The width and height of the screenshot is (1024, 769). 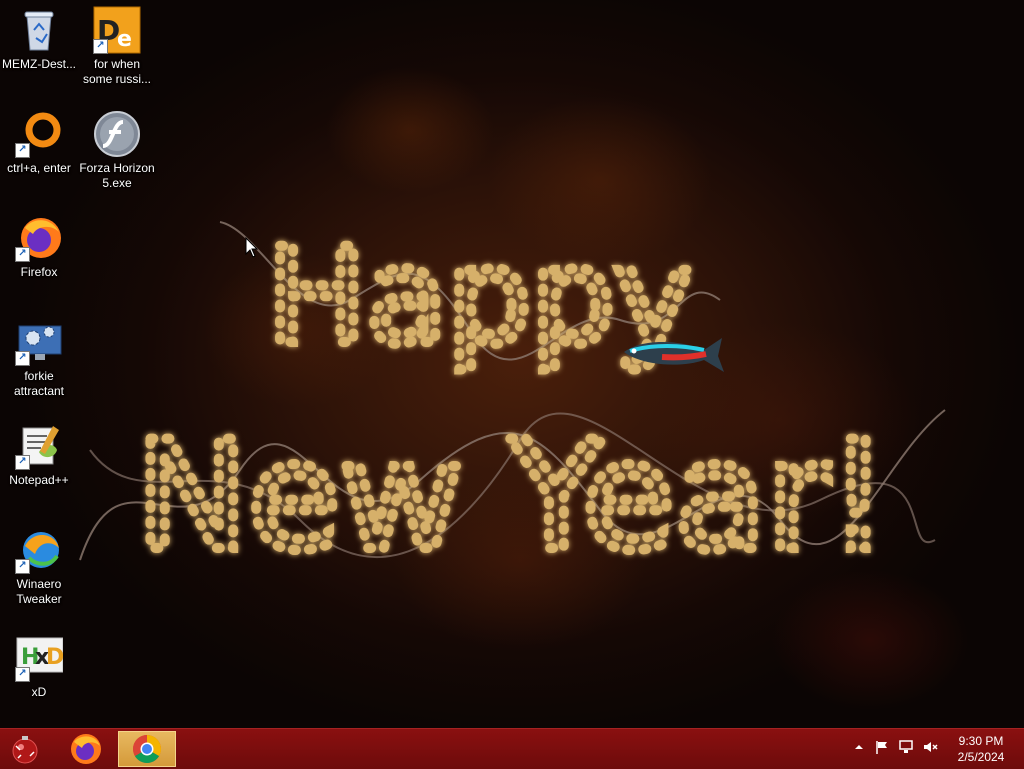 I want to click on show-hidden-icons-chevron, so click(x=859, y=748).